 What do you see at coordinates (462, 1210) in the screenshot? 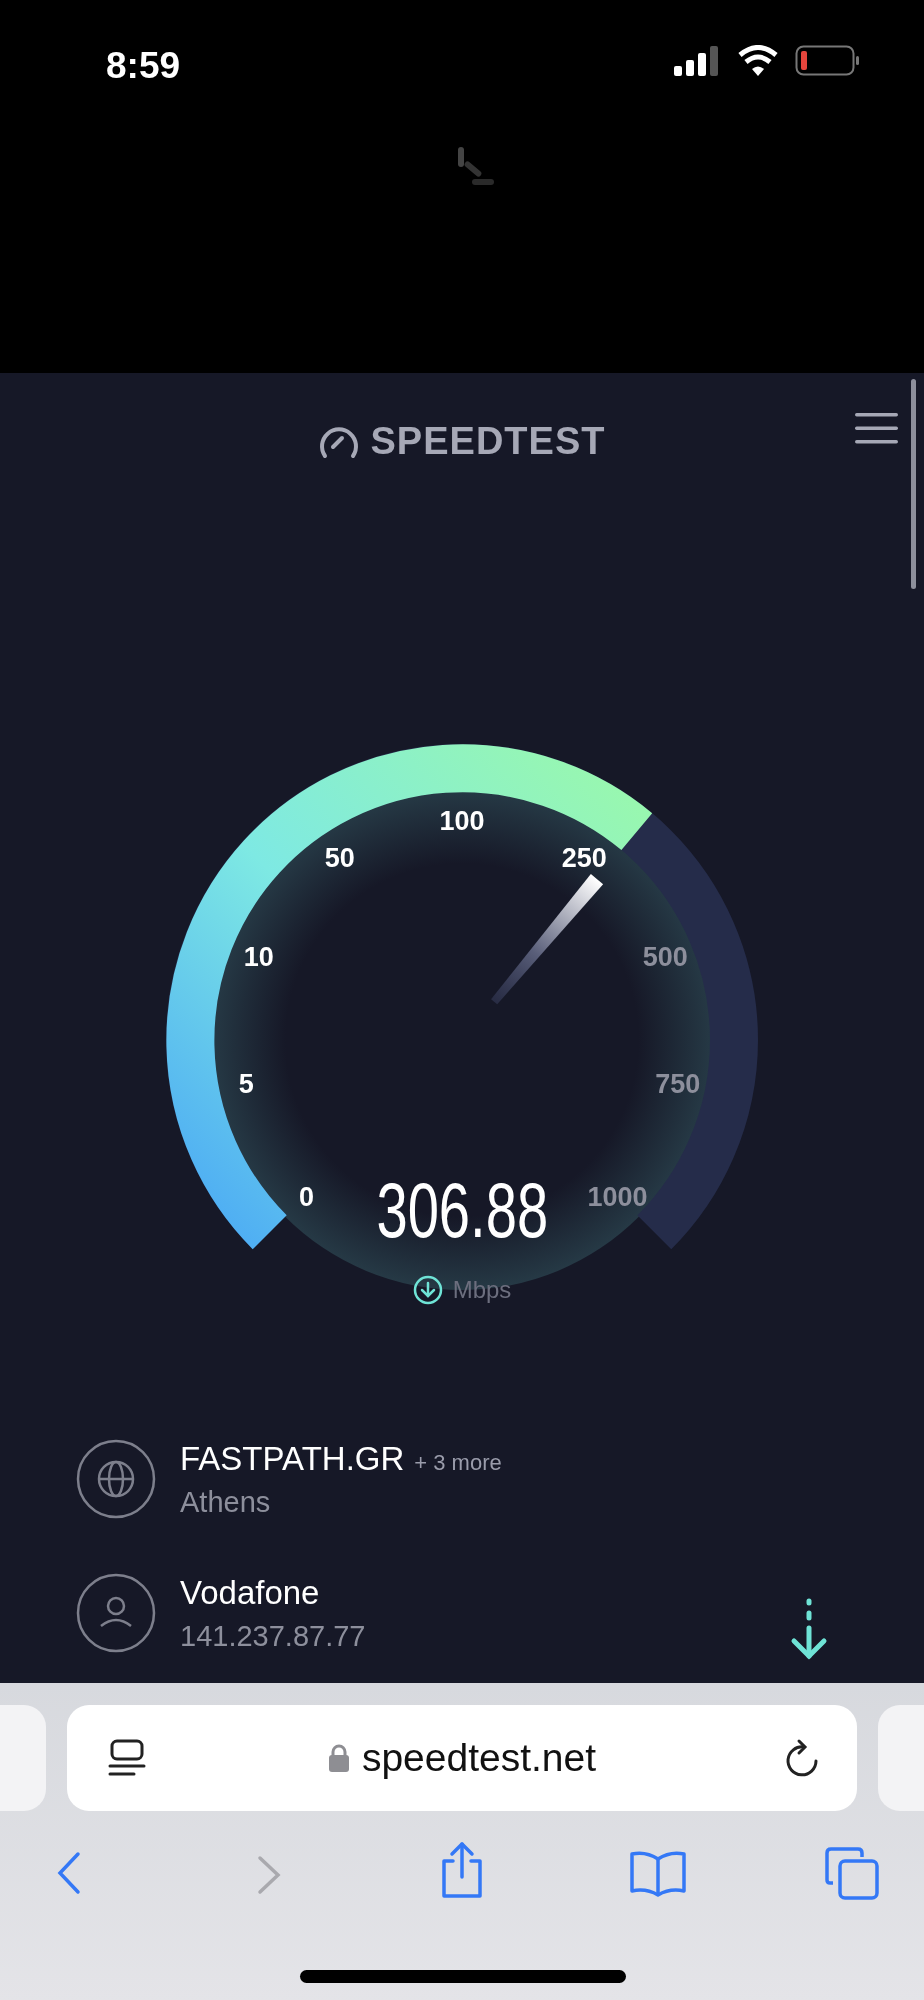
I see `speed-reading: 306.88` at bounding box center [462, 1210].